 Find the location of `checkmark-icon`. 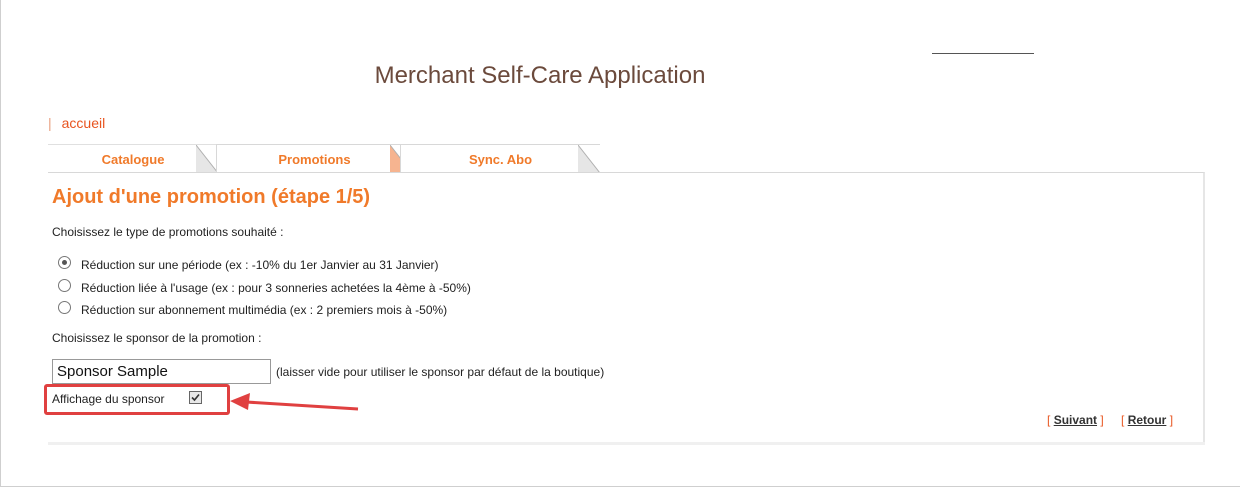

checkmark-icon is located at coordinates (195, 397).